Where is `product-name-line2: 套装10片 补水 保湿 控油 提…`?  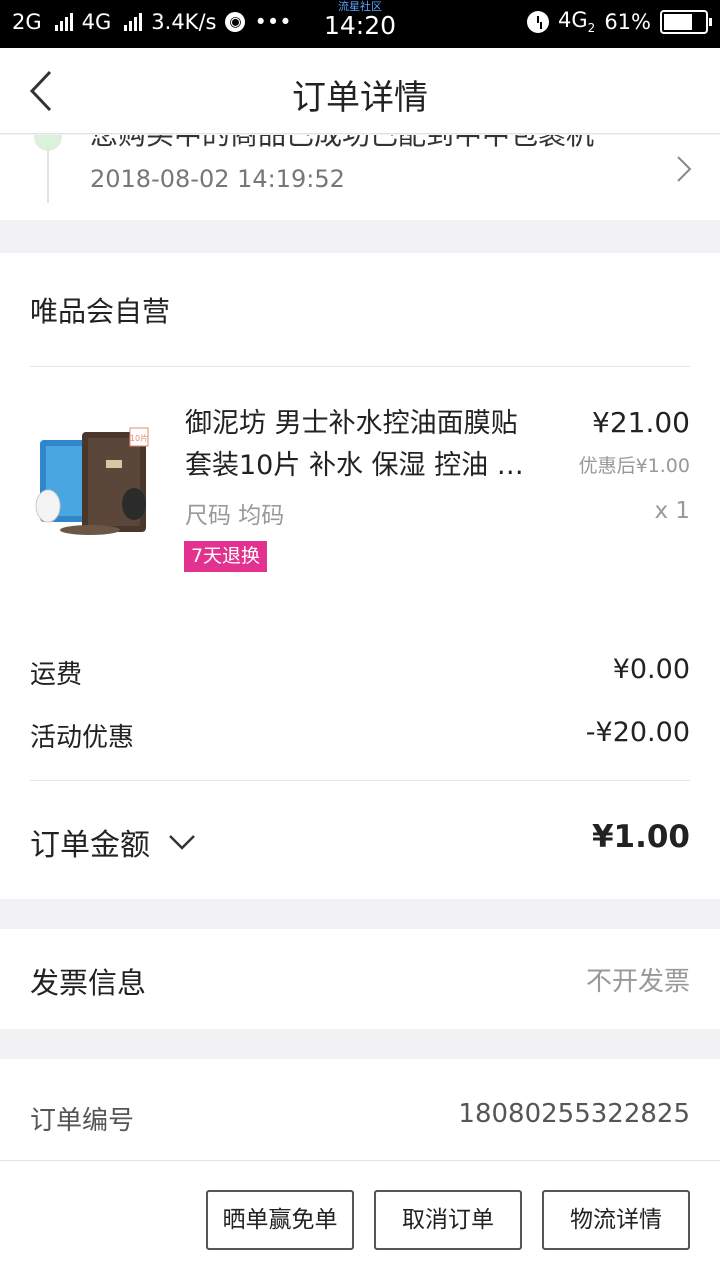 product-name-line2: 套装10片 补水 保湿 控油 提… is located at coordinates (365, 465).